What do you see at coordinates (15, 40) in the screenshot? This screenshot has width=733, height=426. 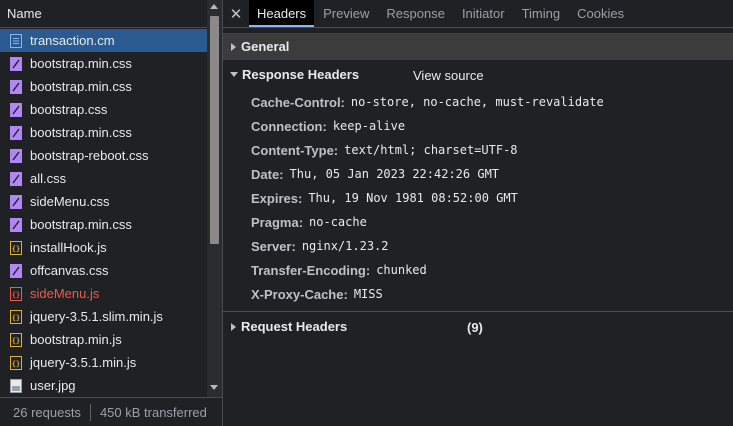 I see `document-icon` at bounding box center [15, 40].